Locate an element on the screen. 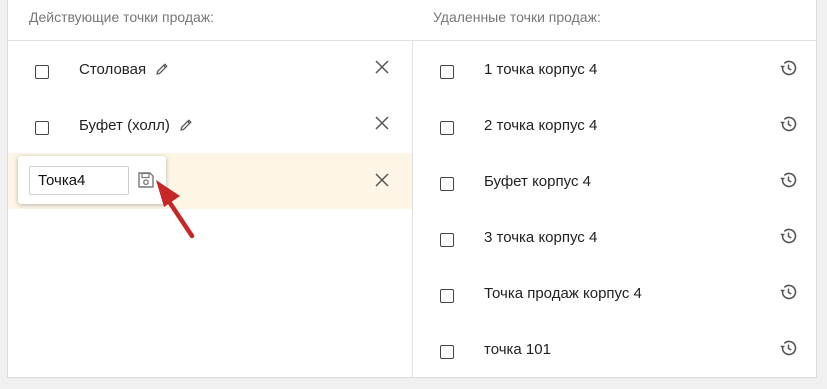 The height and width of the screenshot is (389, 827). active-points-title: Действующие точки продаж: is located at coordinates (122, 17).